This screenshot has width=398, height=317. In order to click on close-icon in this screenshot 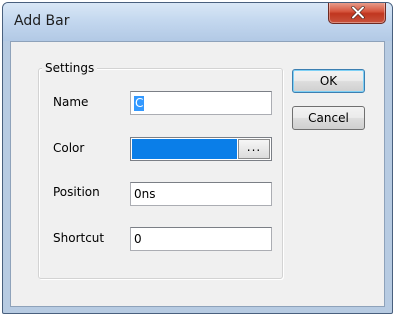, I will do `click(358, 12)`.